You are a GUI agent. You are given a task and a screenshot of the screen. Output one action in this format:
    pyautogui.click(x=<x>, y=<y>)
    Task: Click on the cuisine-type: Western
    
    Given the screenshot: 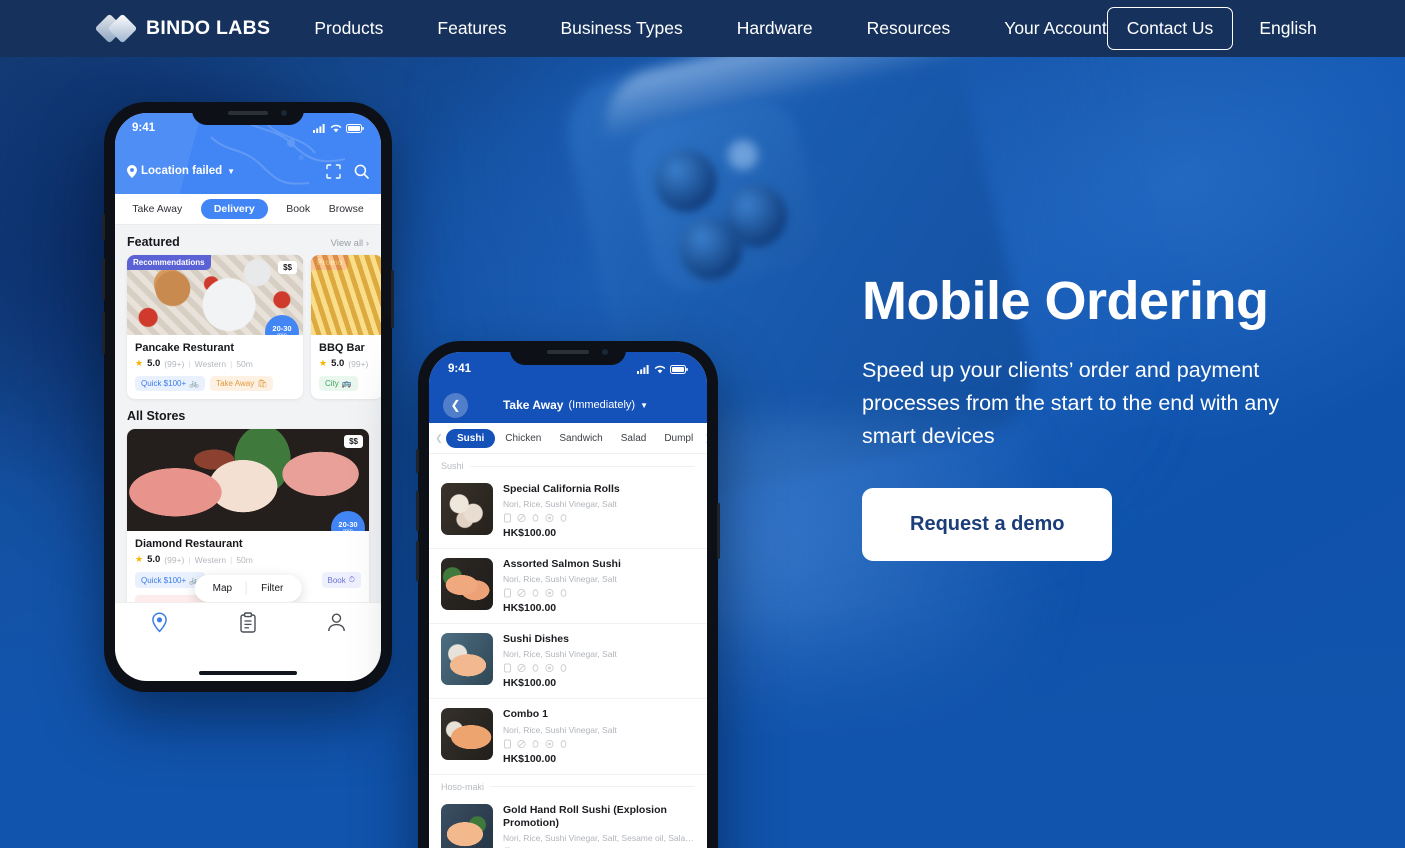 What is the action you would take?
    pyautogui.click(x=210, y=559)
    